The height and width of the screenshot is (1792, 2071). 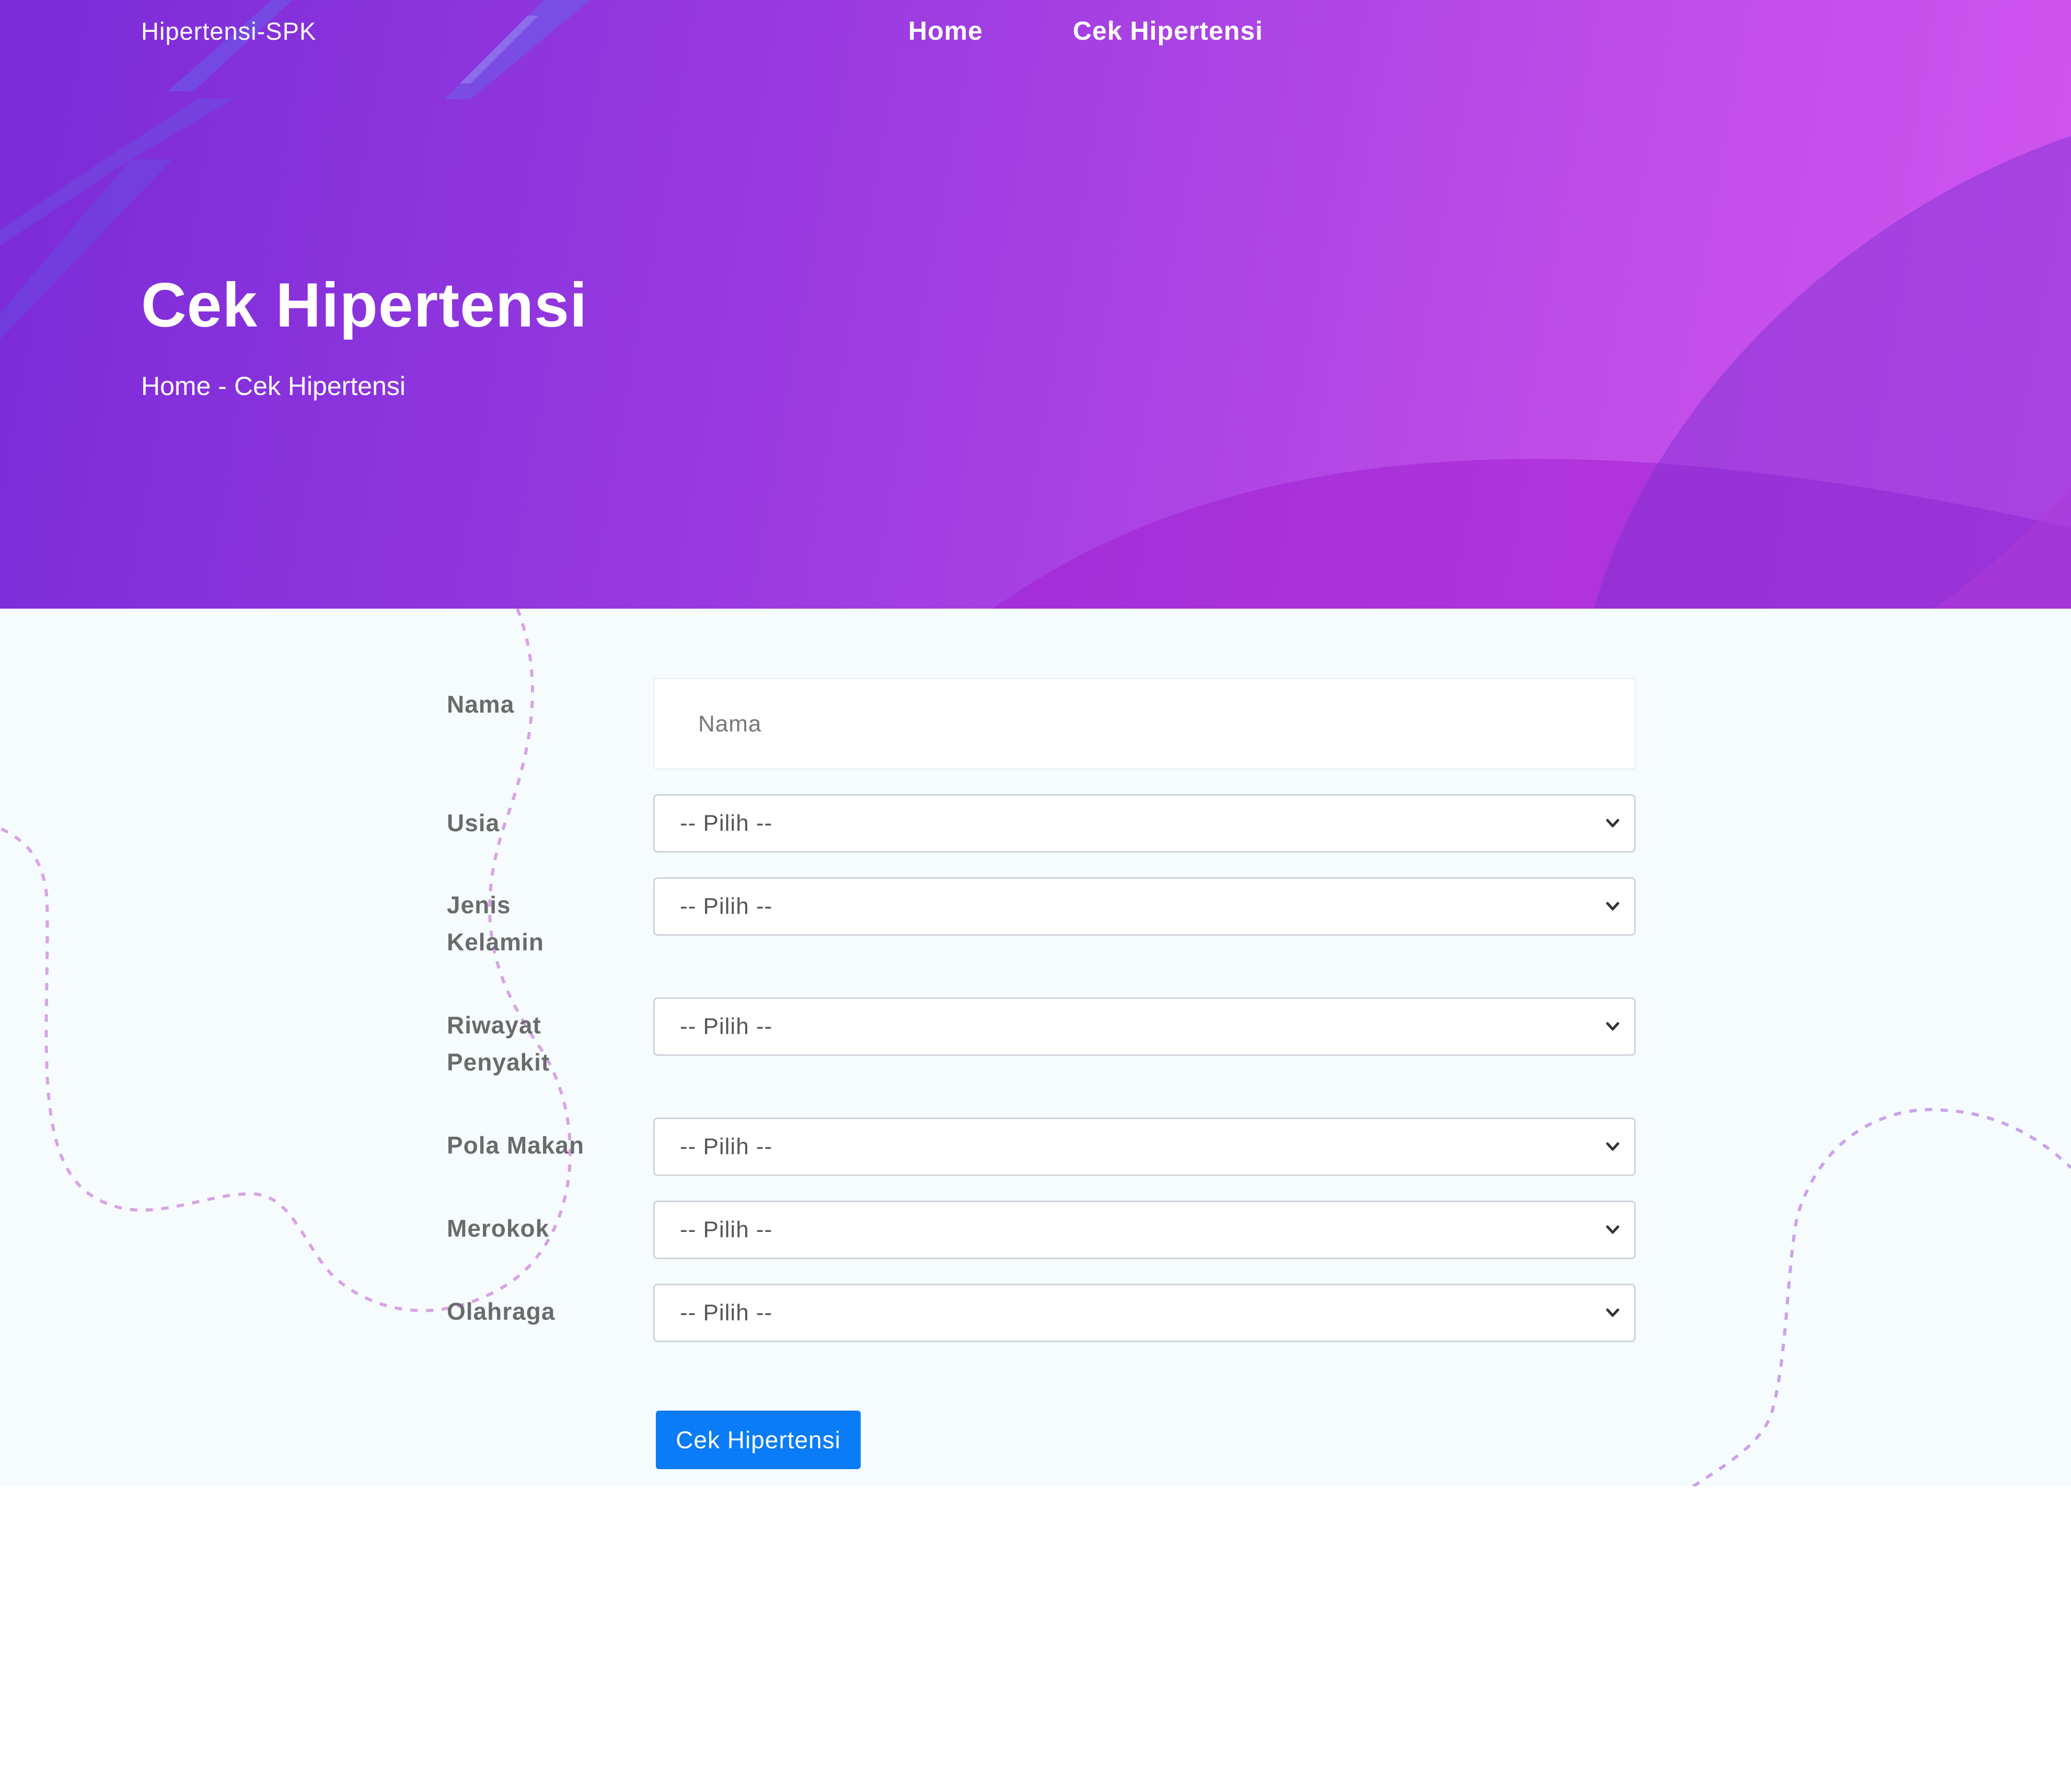 I want to click on merokok-select-value: -- Pilih --, so click(x=727, y=1229).